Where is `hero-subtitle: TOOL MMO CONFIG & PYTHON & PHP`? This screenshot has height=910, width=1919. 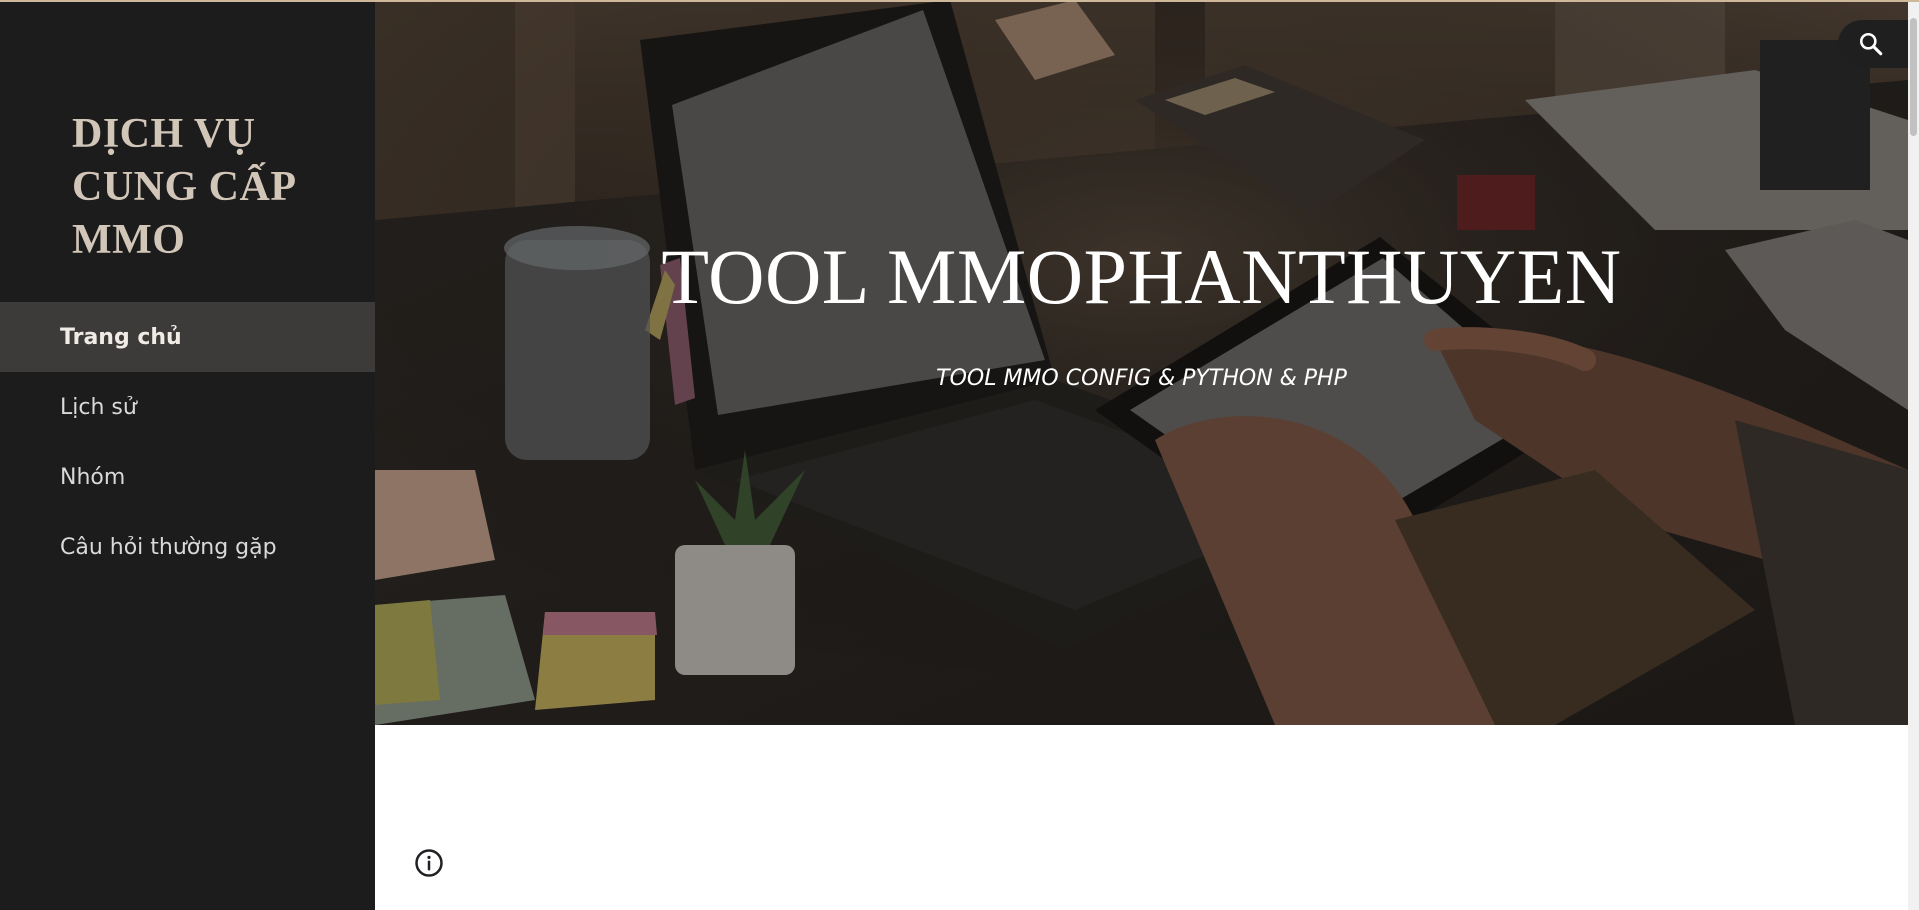
hero-subtitle: TOOL MMO CONFIG & PYTHON & PHP is located at coordinates (1141, 378).